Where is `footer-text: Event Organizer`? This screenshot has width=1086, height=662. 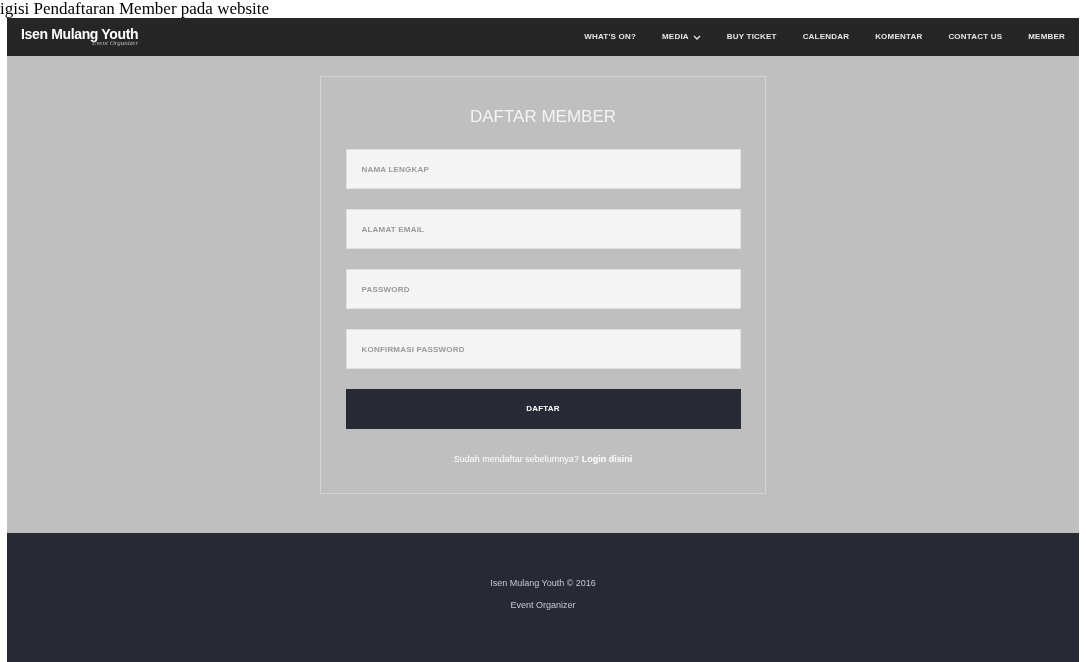
footer-text: Event Organizer is located at coordinates (543, 605).